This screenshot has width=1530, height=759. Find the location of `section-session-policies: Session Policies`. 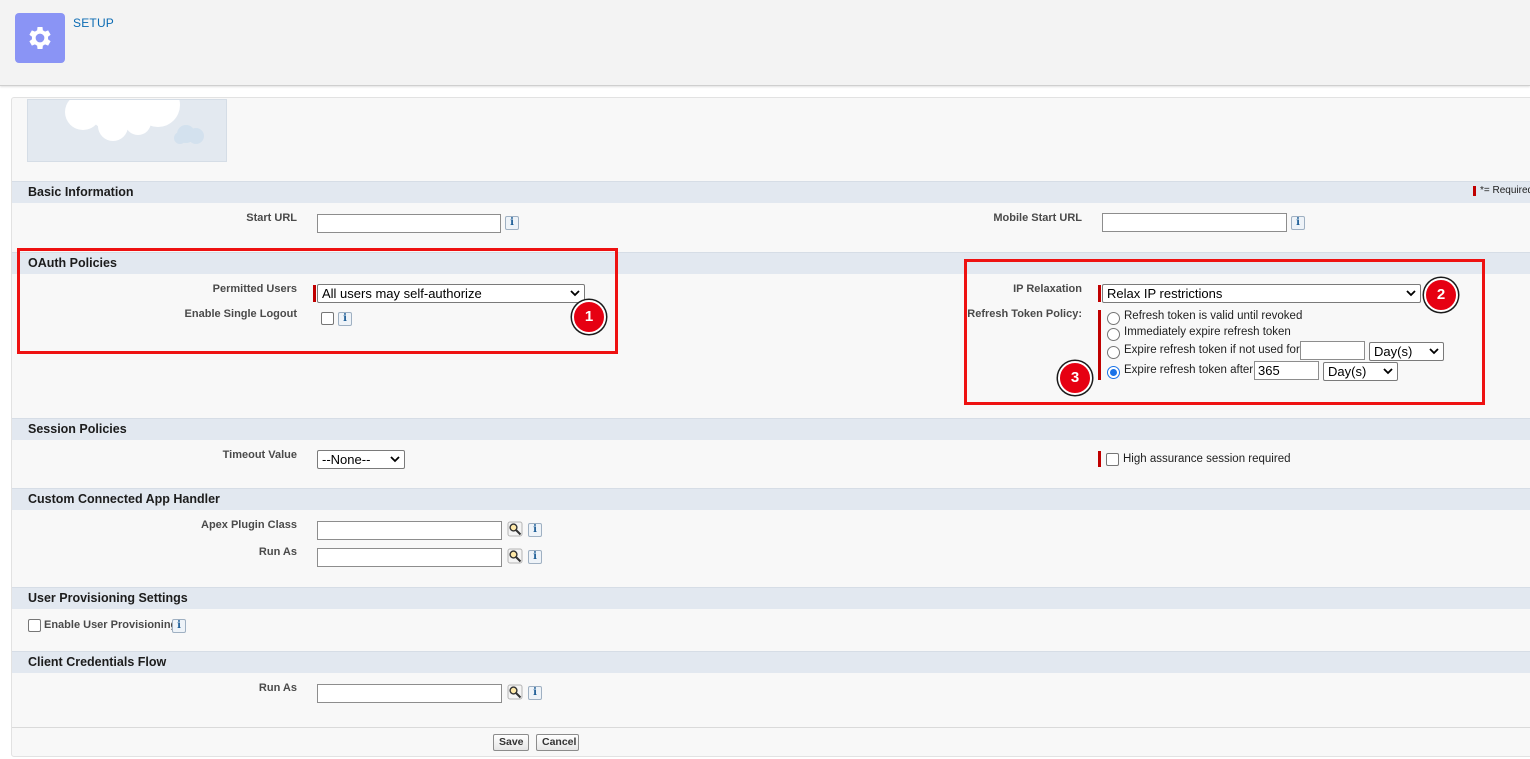

section-session-policies: Session Policies is located at coordinates (771, 429).